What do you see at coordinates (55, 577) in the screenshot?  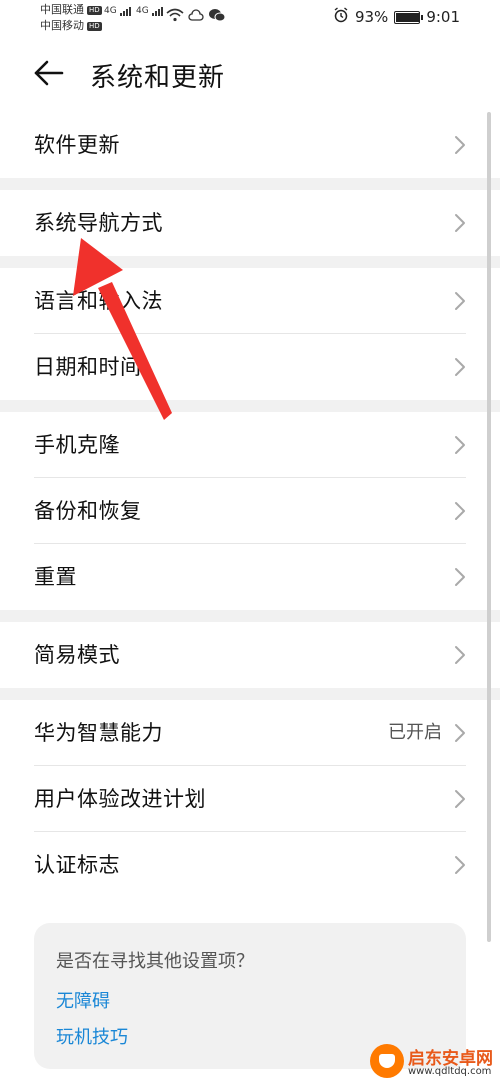 I see `settings-item-label: 重置` at bounding box center [55, 577].